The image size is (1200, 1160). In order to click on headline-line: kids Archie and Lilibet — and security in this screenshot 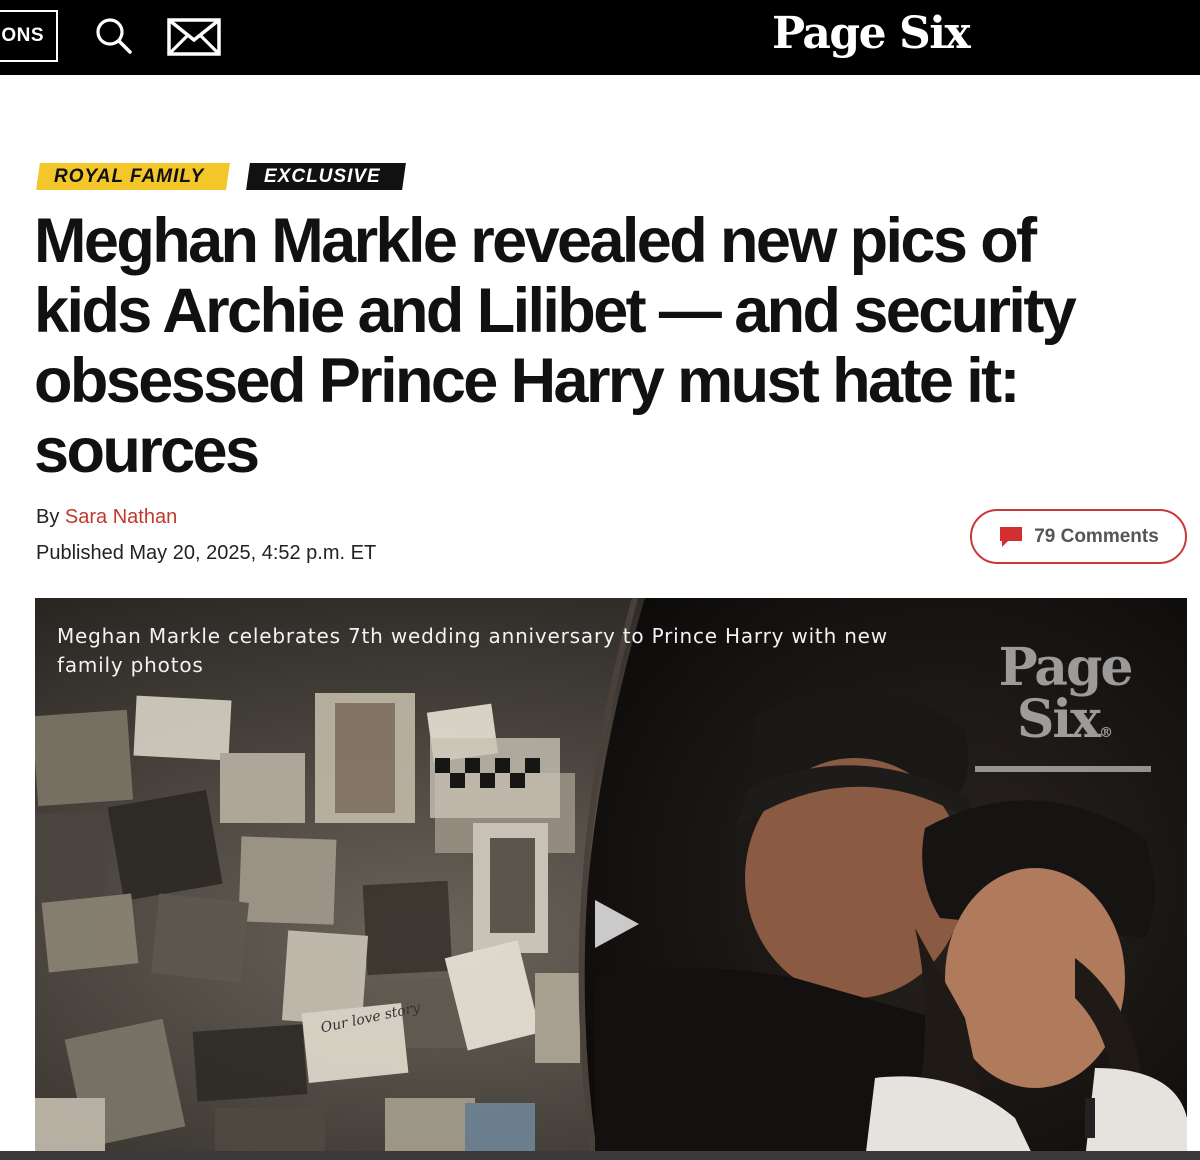, I will do `click(555, 311)`.